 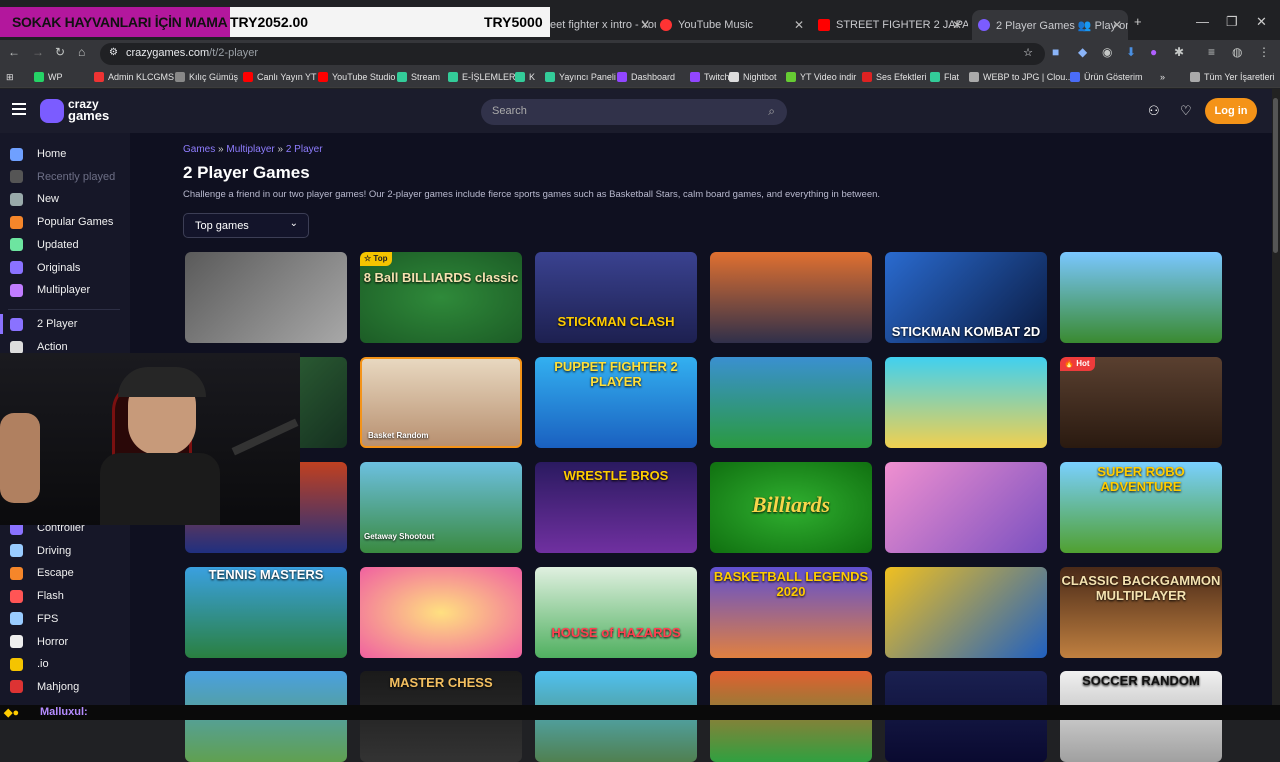 I want to click on bookmark-item: Flat, so click(x=944, y=77).